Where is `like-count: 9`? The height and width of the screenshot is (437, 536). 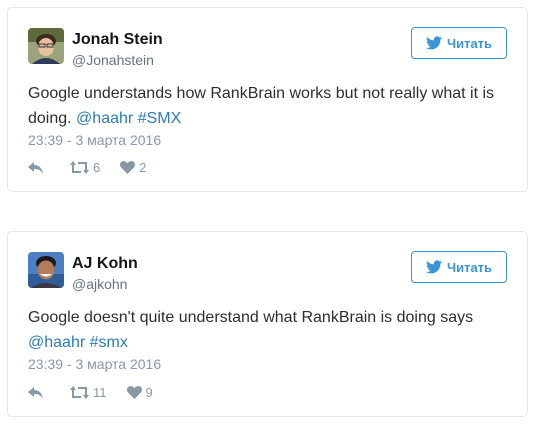 like-count: 9 is located at coordinates (149, 392).